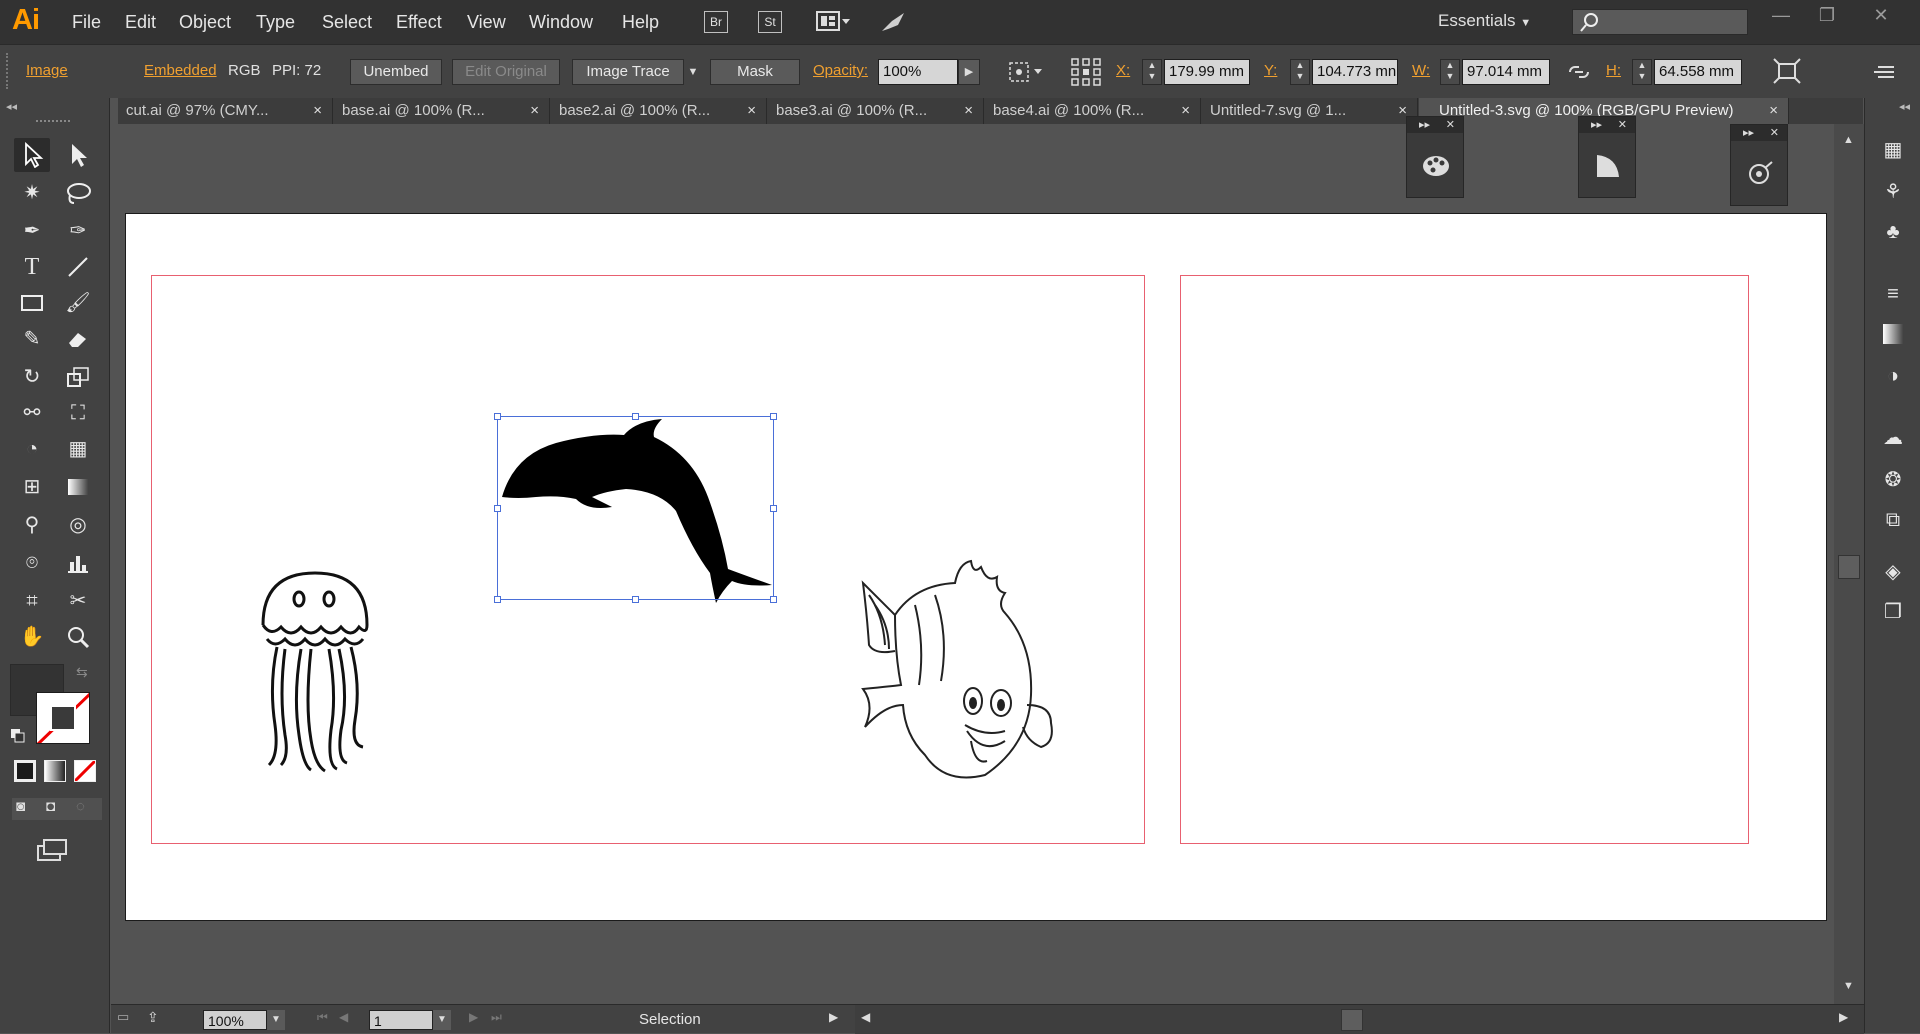 Image resolution: width=1920 pixels, height=1034 pixels. I want to click on control-bar-grip, so click(8, 71).